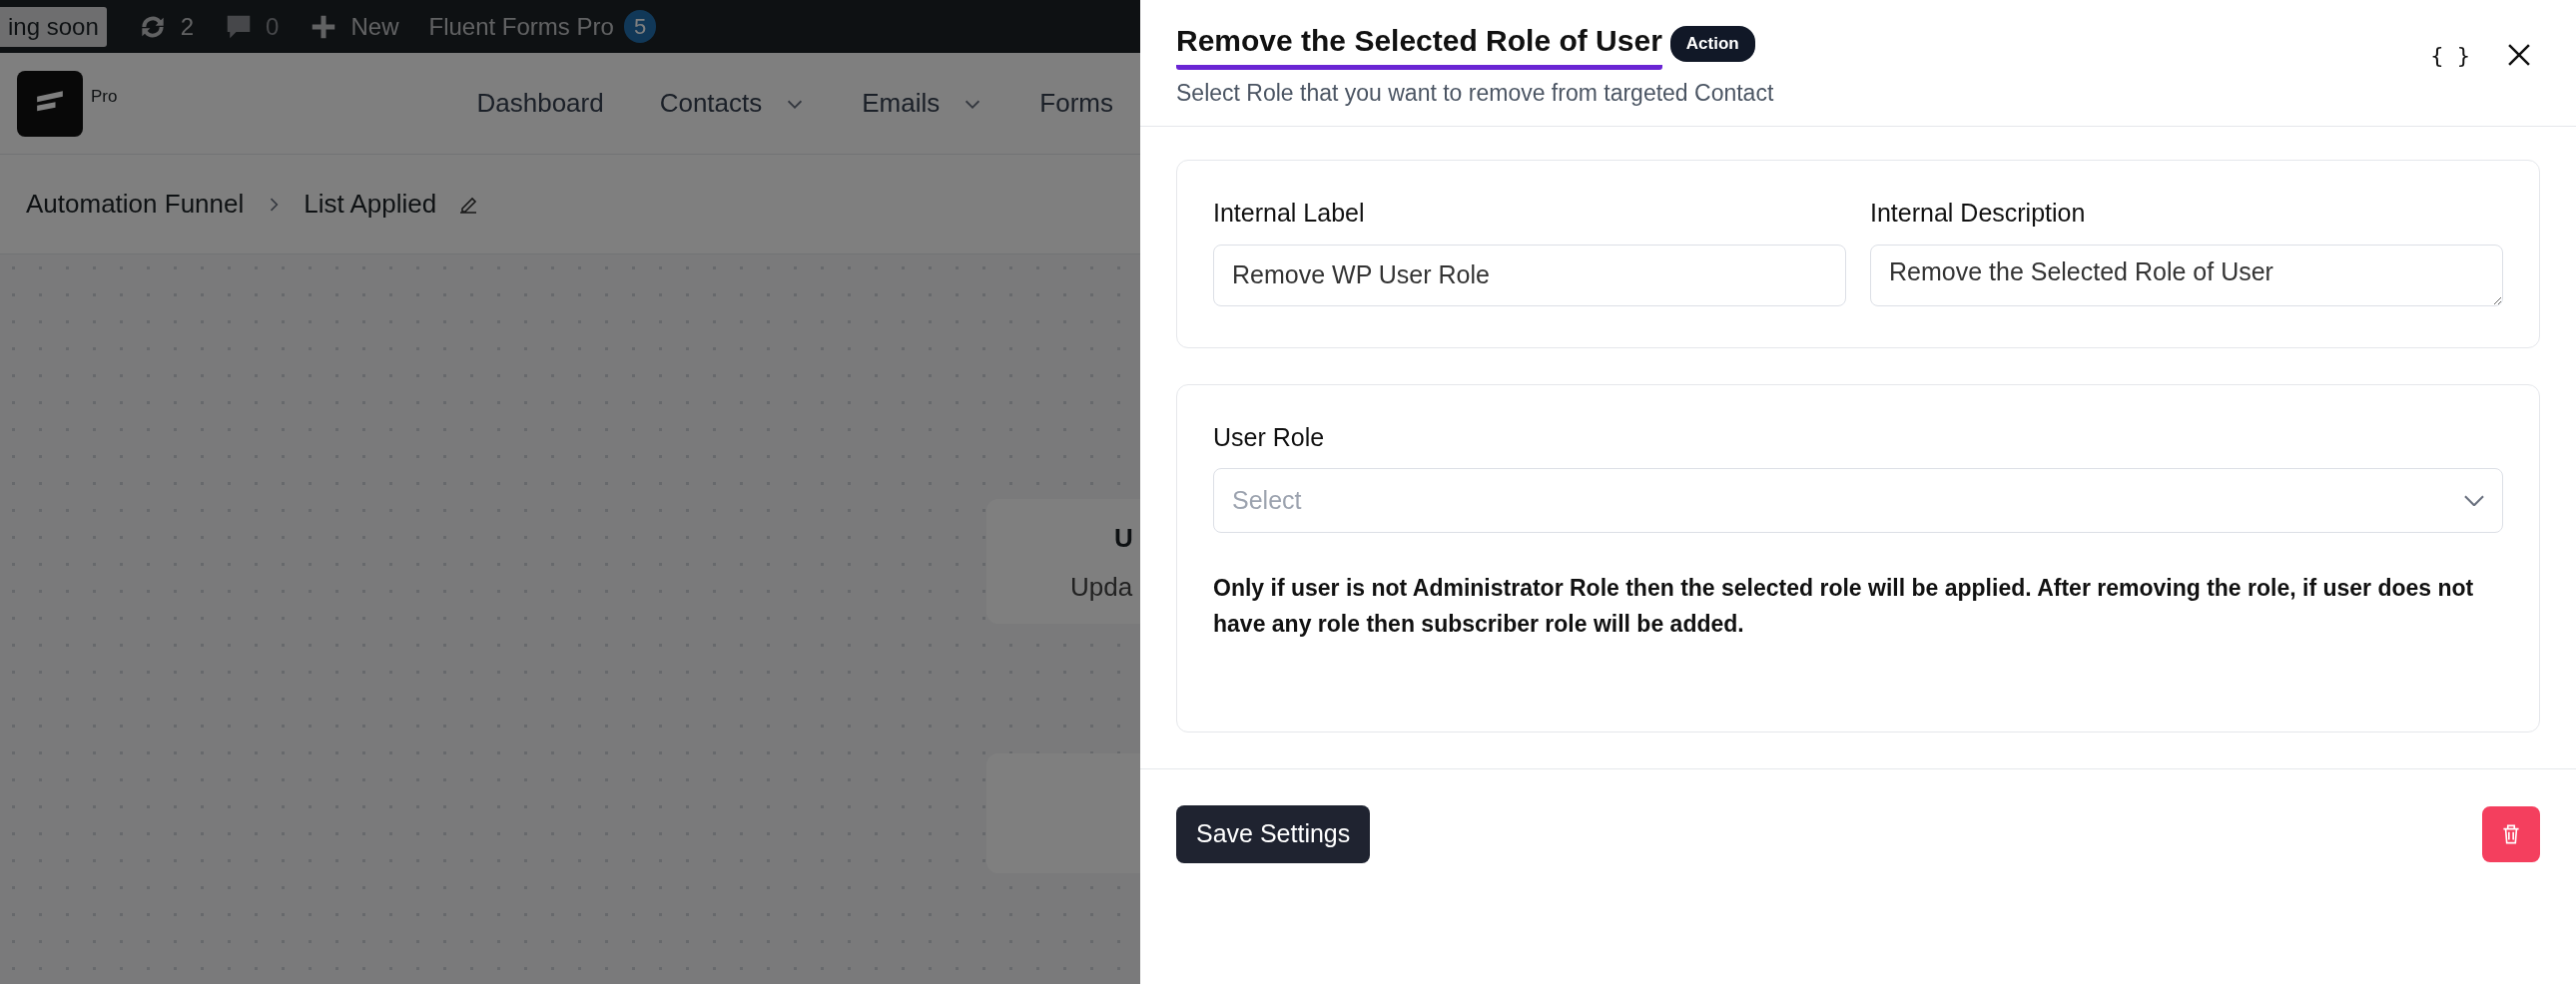 This screenshot has height=984, width=2576. What do you see at coordinates (2450, 55) in the screenshot?
I see `code-button: { }` at bounding box center [2450, 55].